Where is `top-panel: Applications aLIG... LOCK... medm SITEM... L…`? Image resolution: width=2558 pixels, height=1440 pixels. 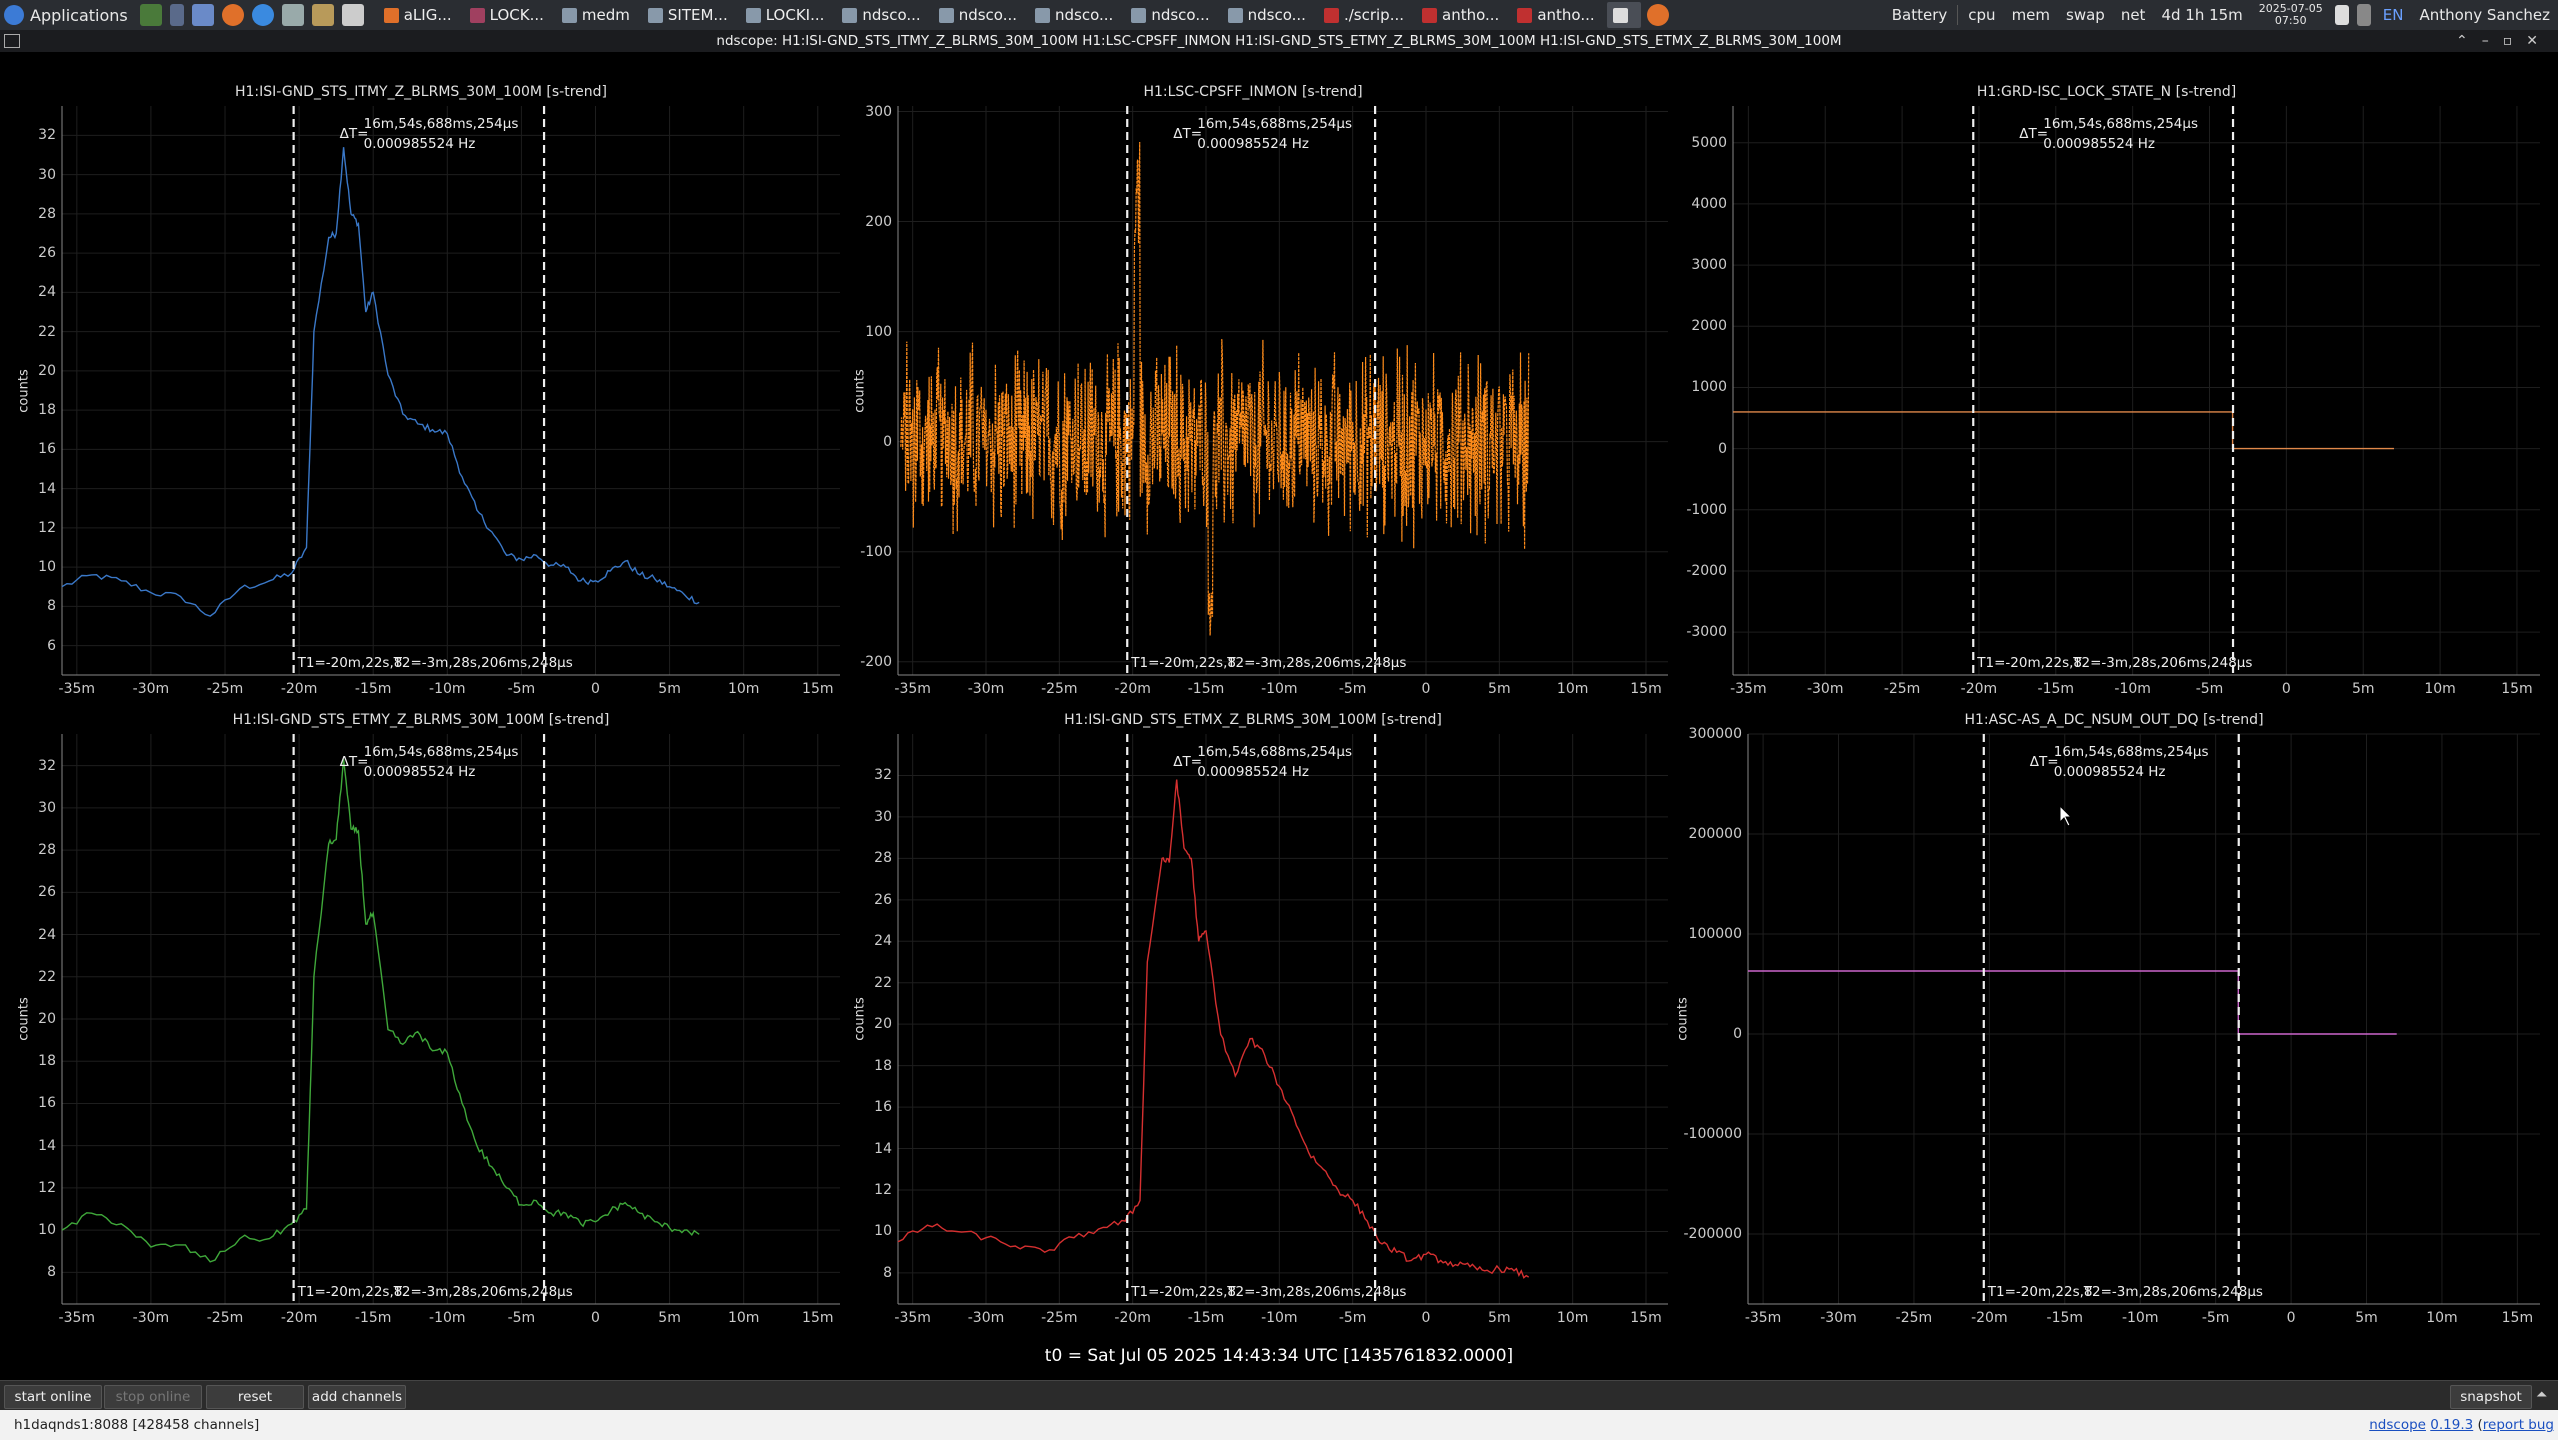 top-panel: Applications aLIG... LOCK... medm SITEM... L… is located at coordinates (1279, 15).